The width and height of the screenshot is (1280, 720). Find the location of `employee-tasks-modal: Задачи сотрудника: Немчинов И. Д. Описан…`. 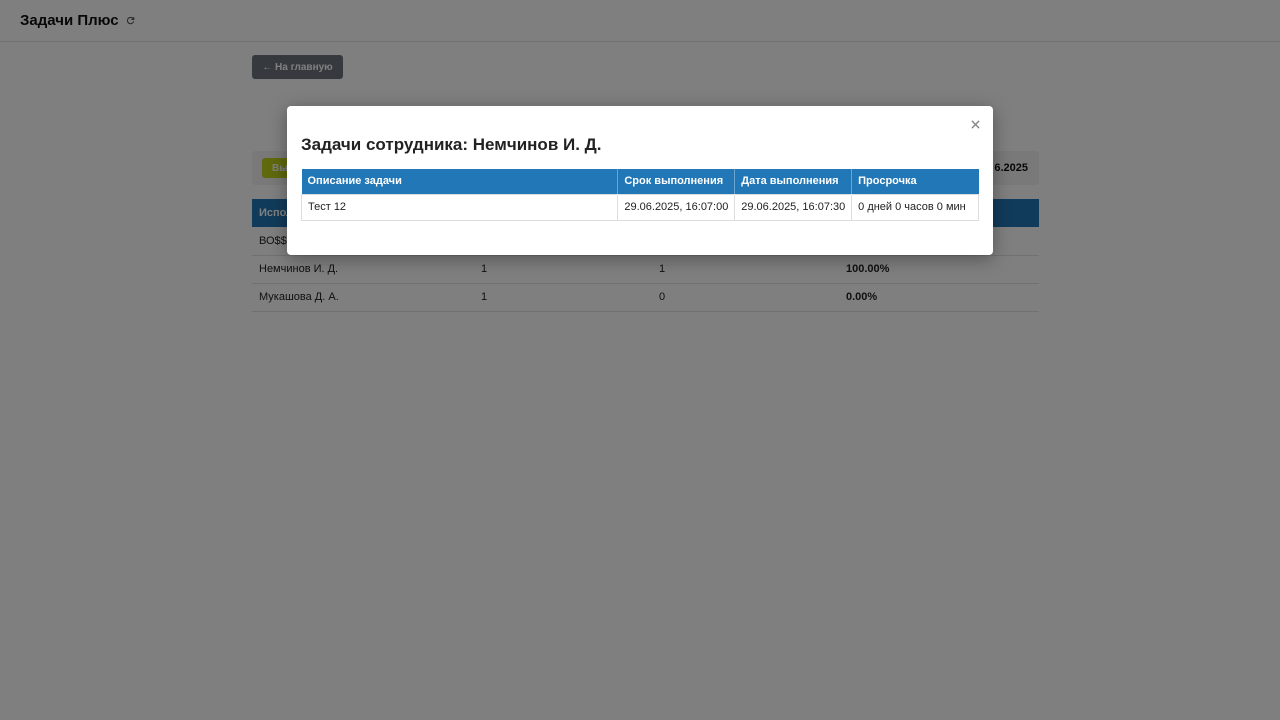

employee-tasks-modal: Задачи сотрудника: Немчинов И. Д. Описан… is located at coordinates (640, 180).